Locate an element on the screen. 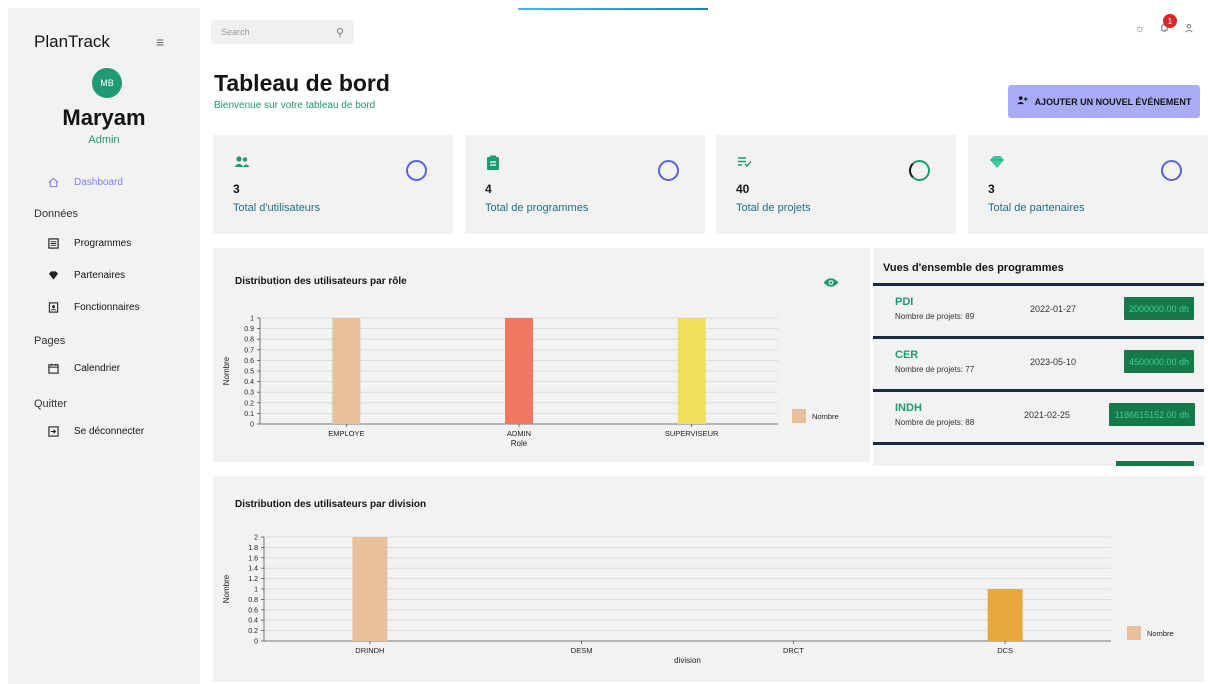 This screenshot has height=684, width=1208. x-tick-label: DCS is located at coordinates (1005, 650).